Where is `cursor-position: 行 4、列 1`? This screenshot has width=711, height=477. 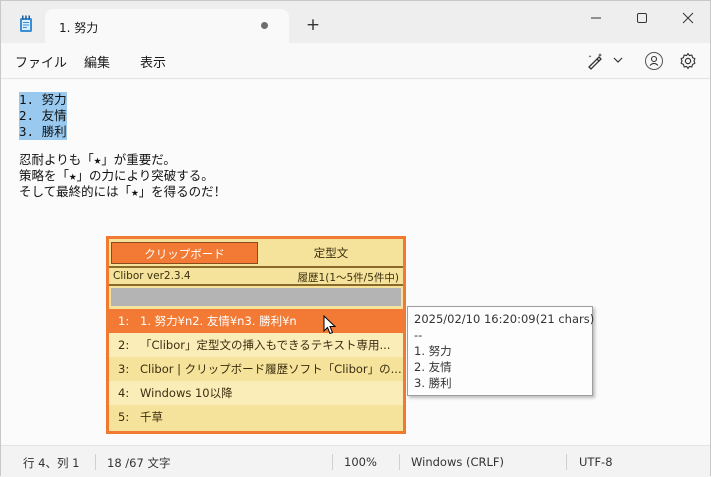 cursor-position: 行 4、列 1 is located at coordinates (51, 463).